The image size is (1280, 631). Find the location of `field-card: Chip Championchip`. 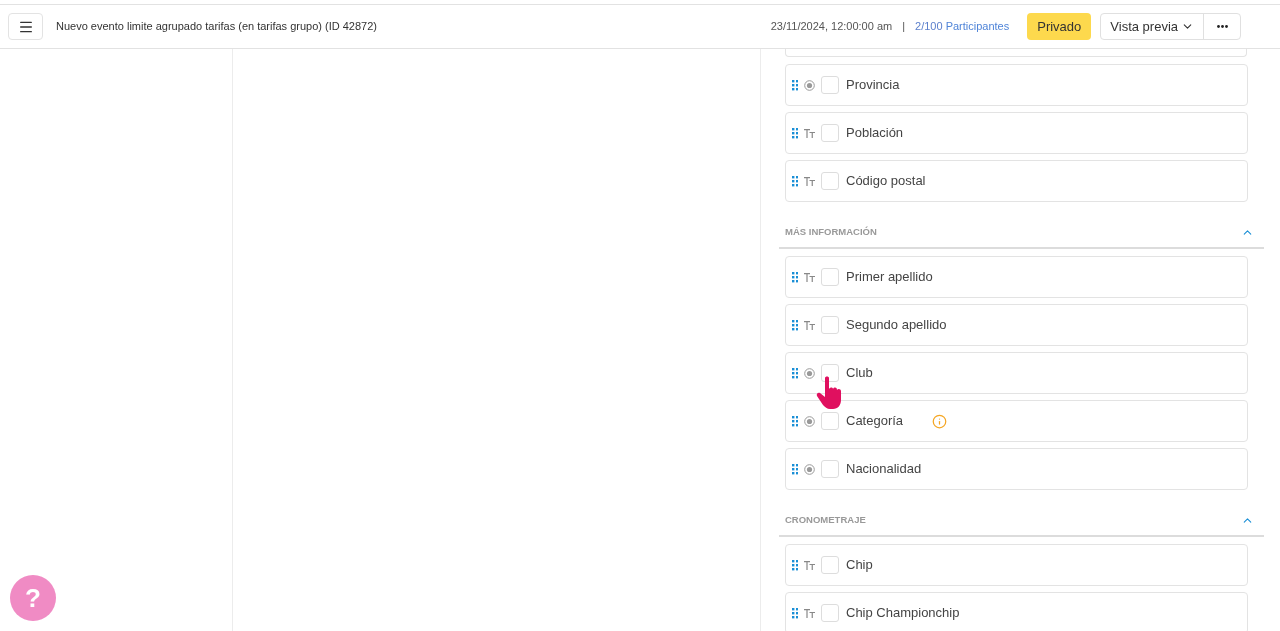

field-card: Chip Championchip is located at coordinates (1016, 611).